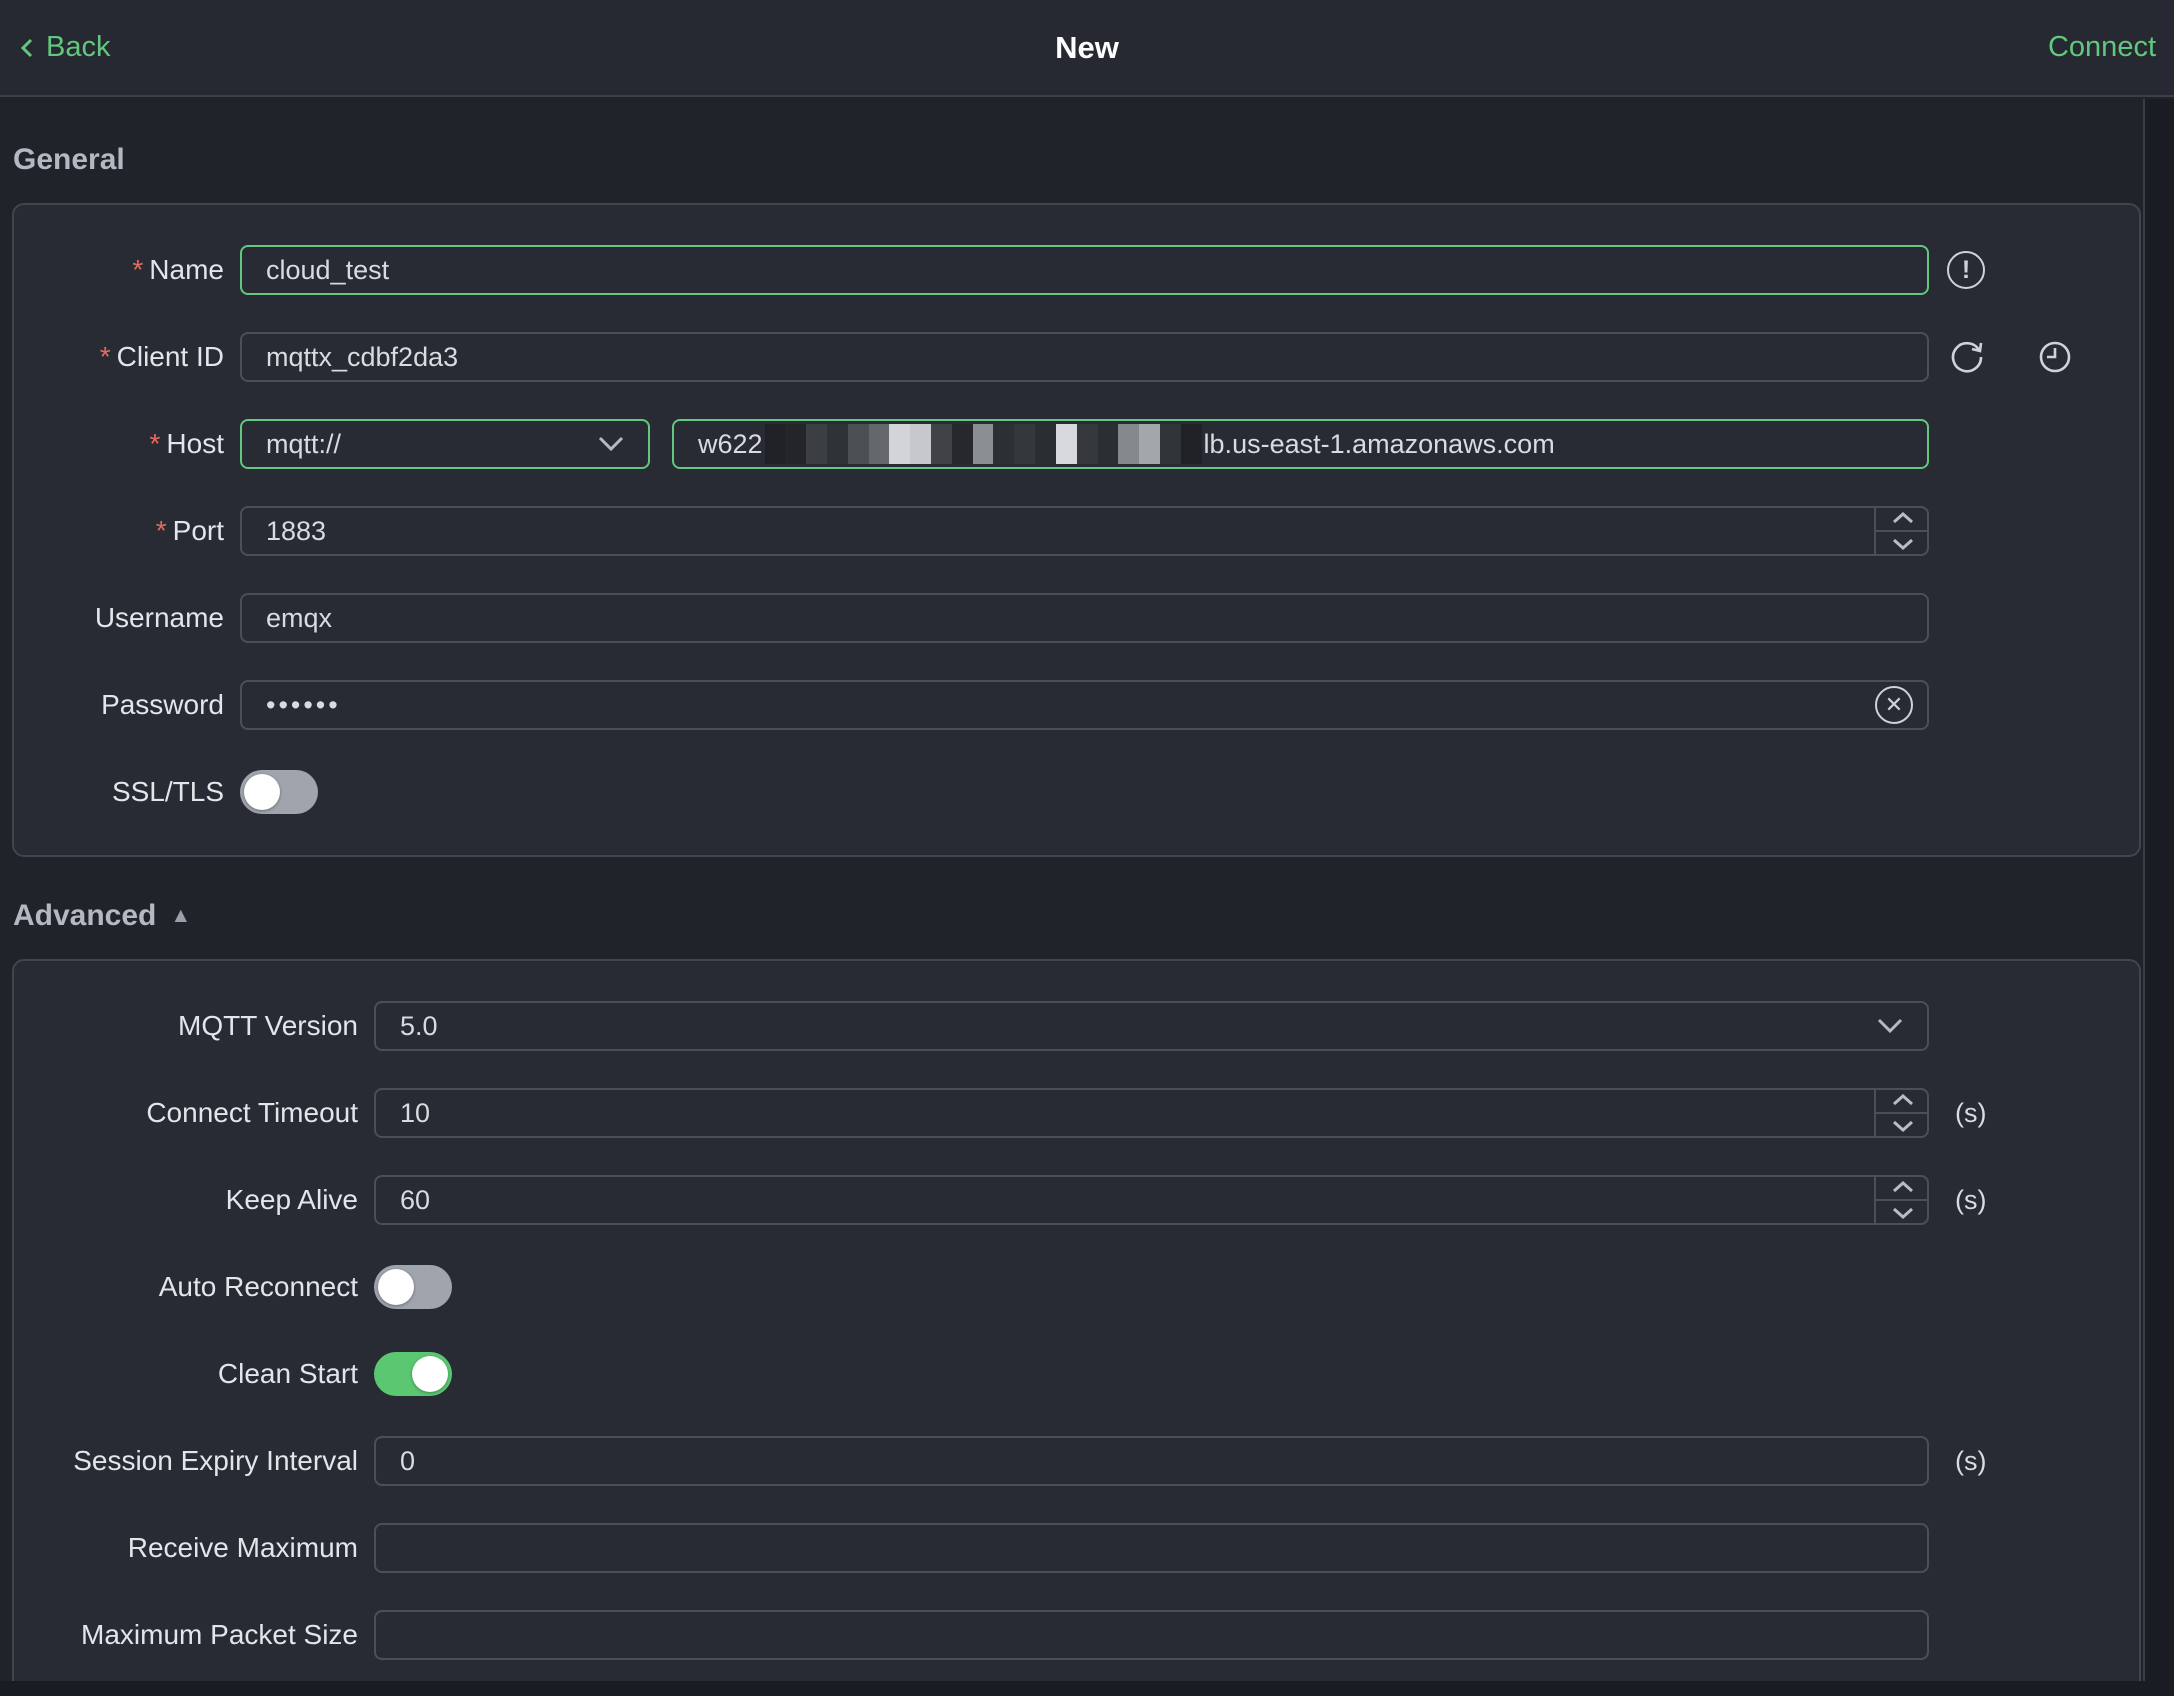 The image size is (2174, 1696). Describe the element at coordinates (26, 47) in the screenshot. I see `chevron-left-icon` at that location.